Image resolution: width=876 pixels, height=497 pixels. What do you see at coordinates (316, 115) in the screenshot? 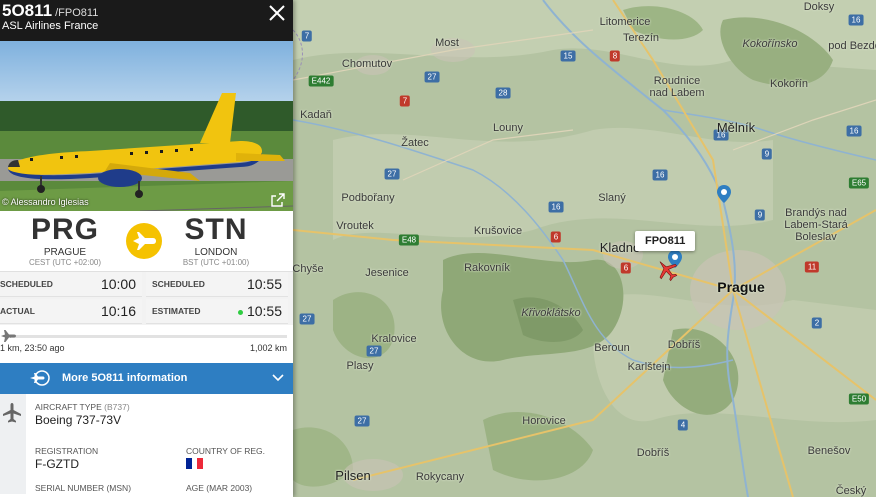
I see `place-label: Kadaň` at bounding box center [316, 115].